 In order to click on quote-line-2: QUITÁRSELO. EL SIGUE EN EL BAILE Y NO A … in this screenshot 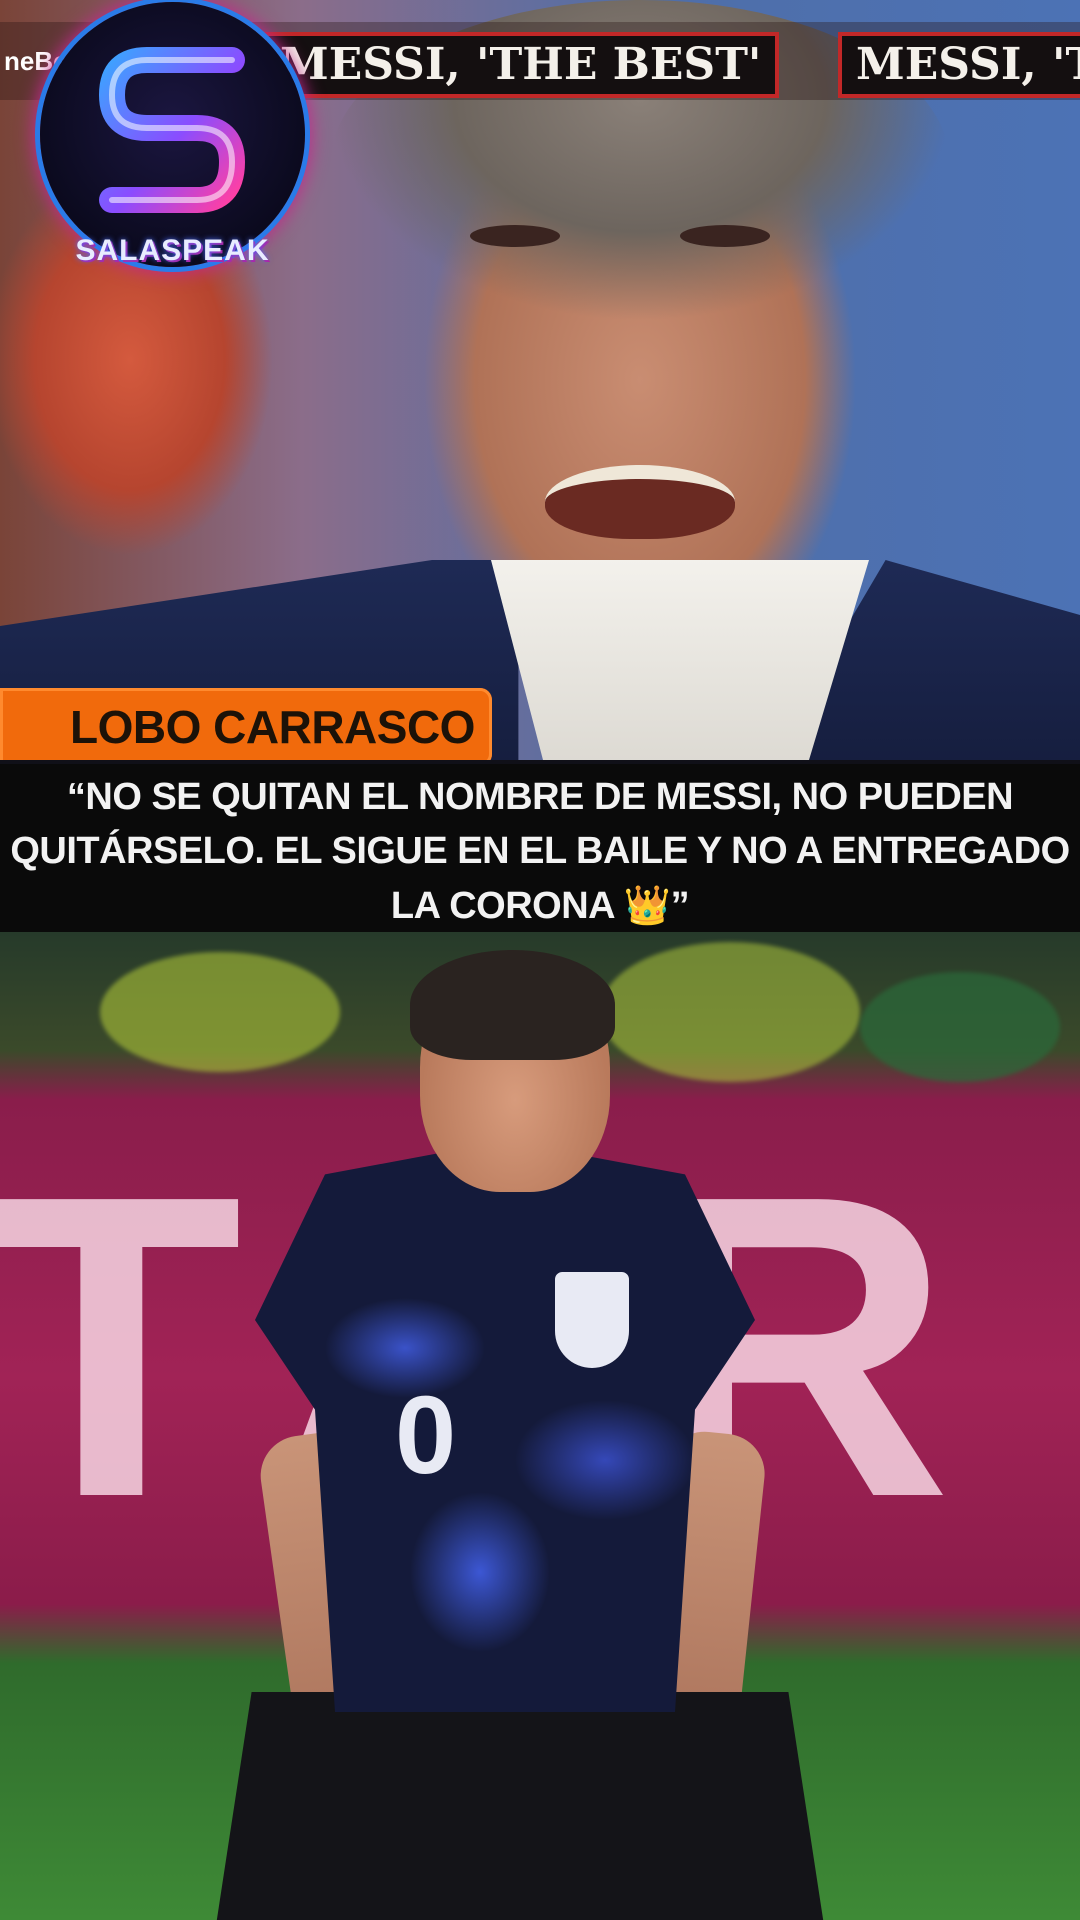, I will do `click(540, 851)`.